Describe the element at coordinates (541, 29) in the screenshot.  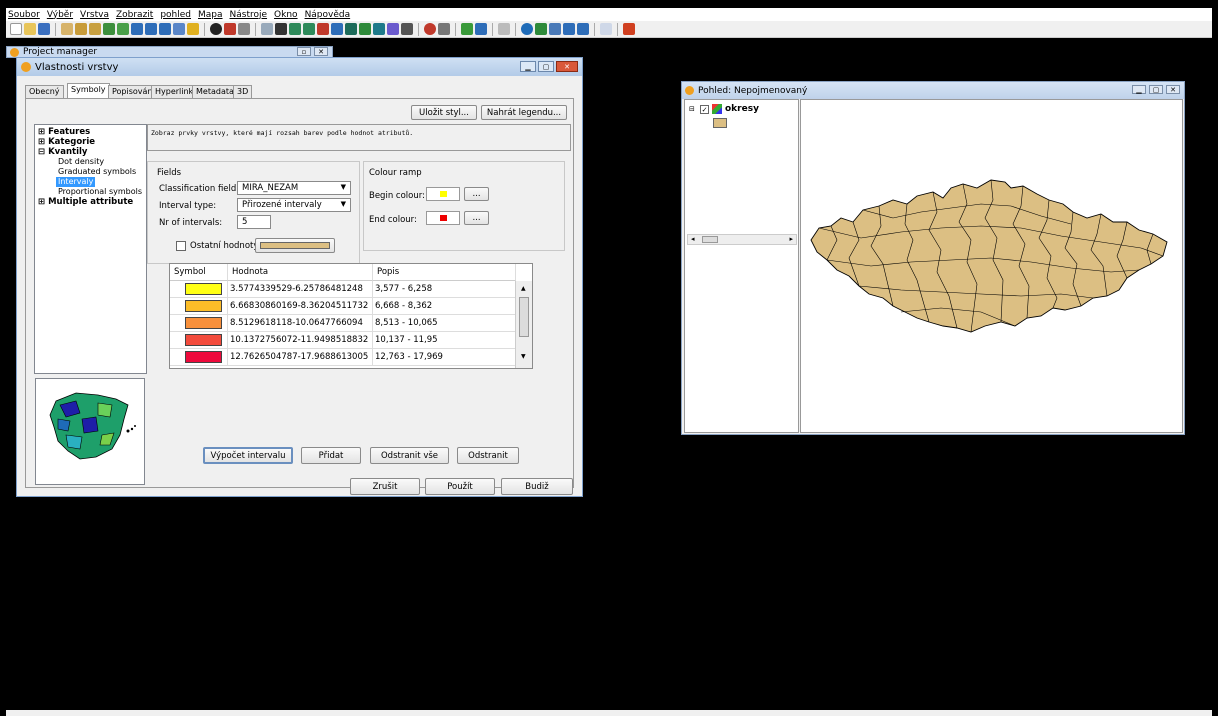
I see `table-icon` at that location.